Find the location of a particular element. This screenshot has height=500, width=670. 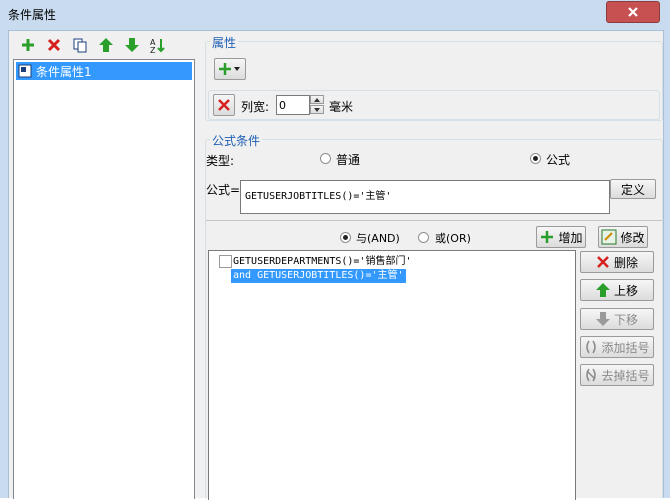

define-button: 定义 is located at coordinates (633, 189).